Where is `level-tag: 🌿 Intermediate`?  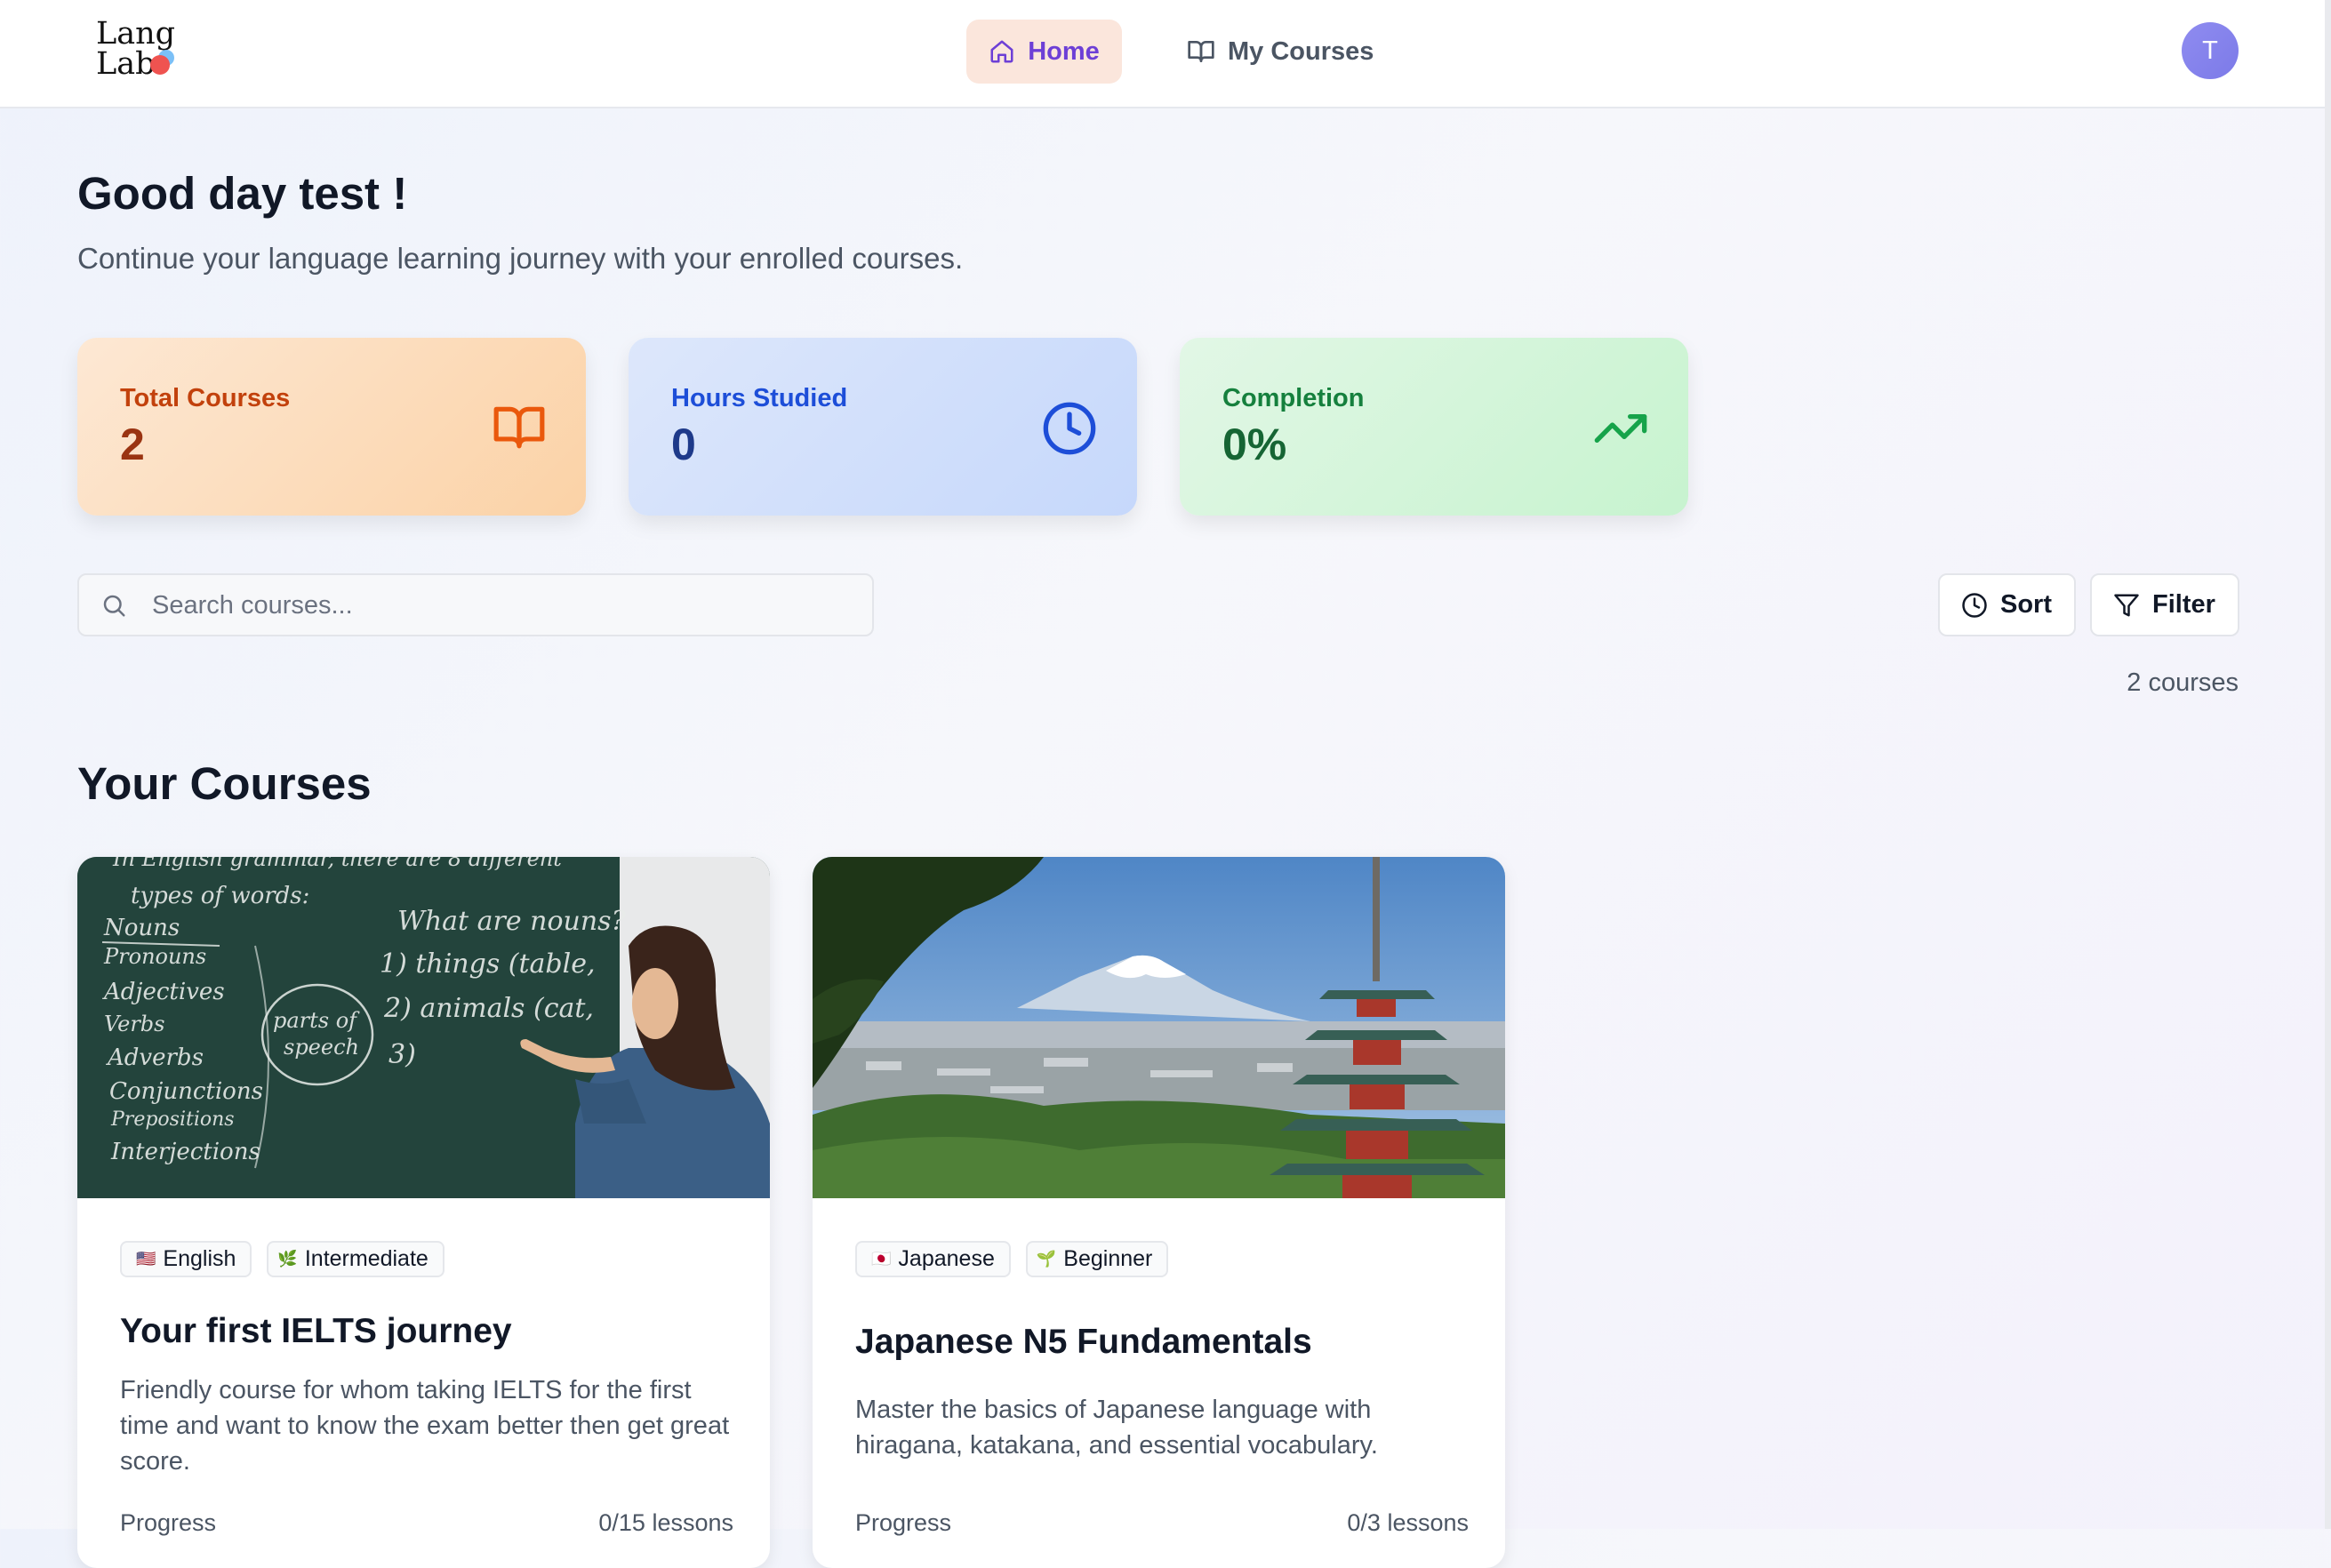
level-tag: 🌿 Intermediate is located at coordinates (356, 1259).